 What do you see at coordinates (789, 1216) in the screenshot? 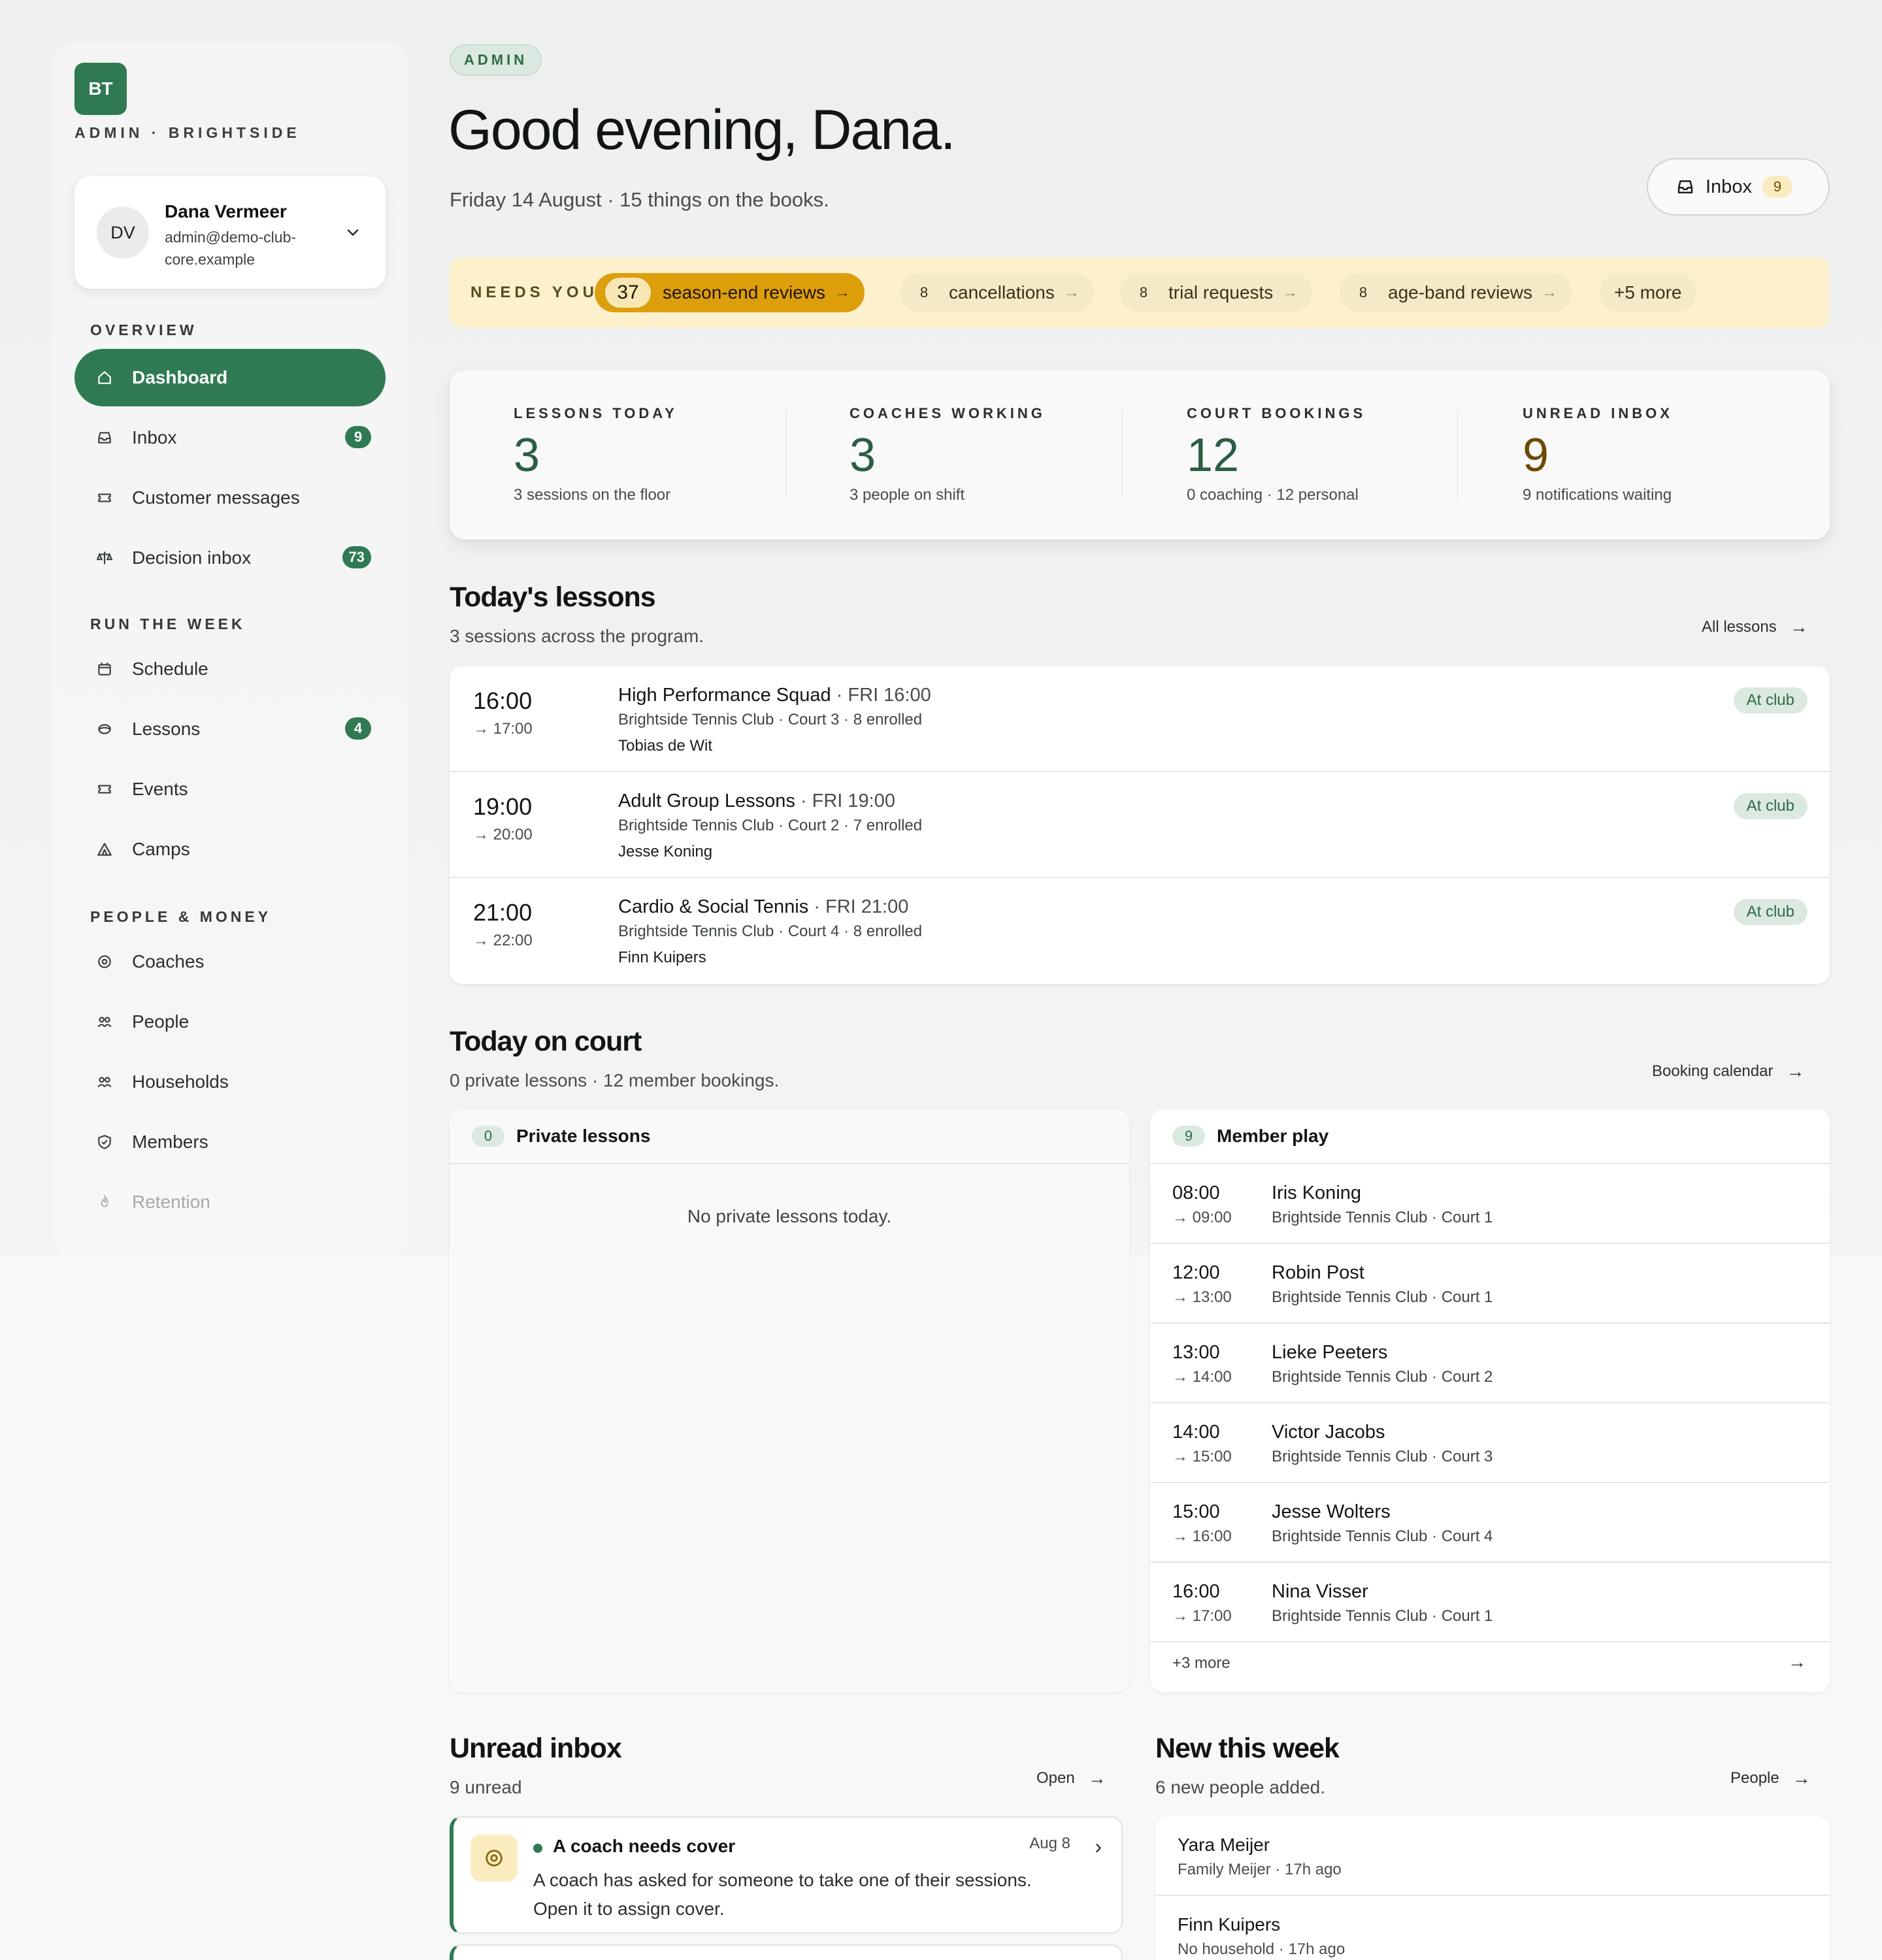
I see `empty-state: No private lessons today.` at bounding box center [789, 1216].